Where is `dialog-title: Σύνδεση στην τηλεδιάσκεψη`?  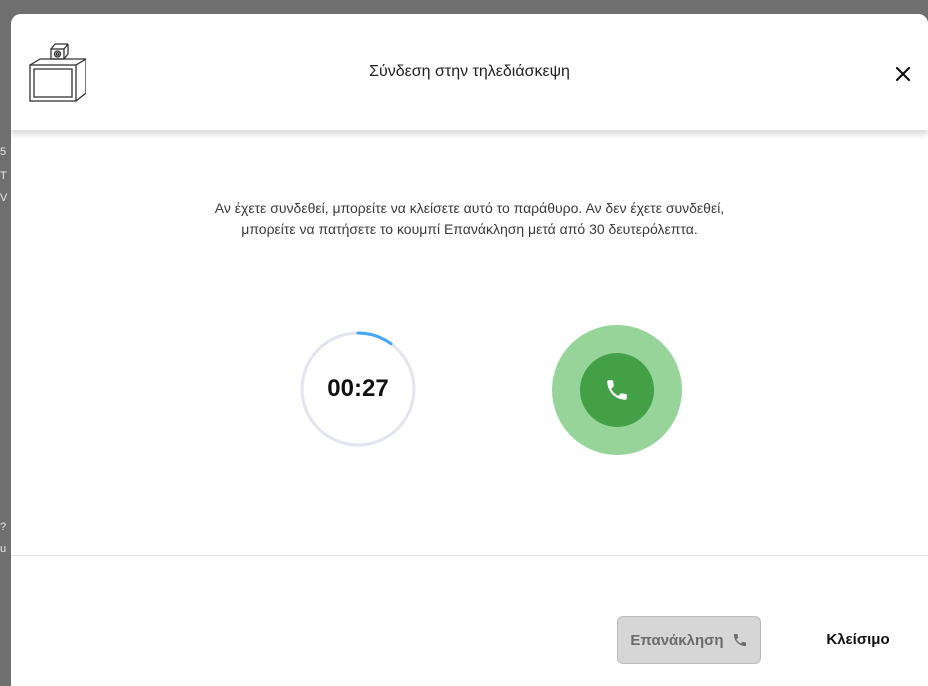
dialog-title: Σύνδεση στην τηλεδιάσκεψη is located at coordinates (469, 71).